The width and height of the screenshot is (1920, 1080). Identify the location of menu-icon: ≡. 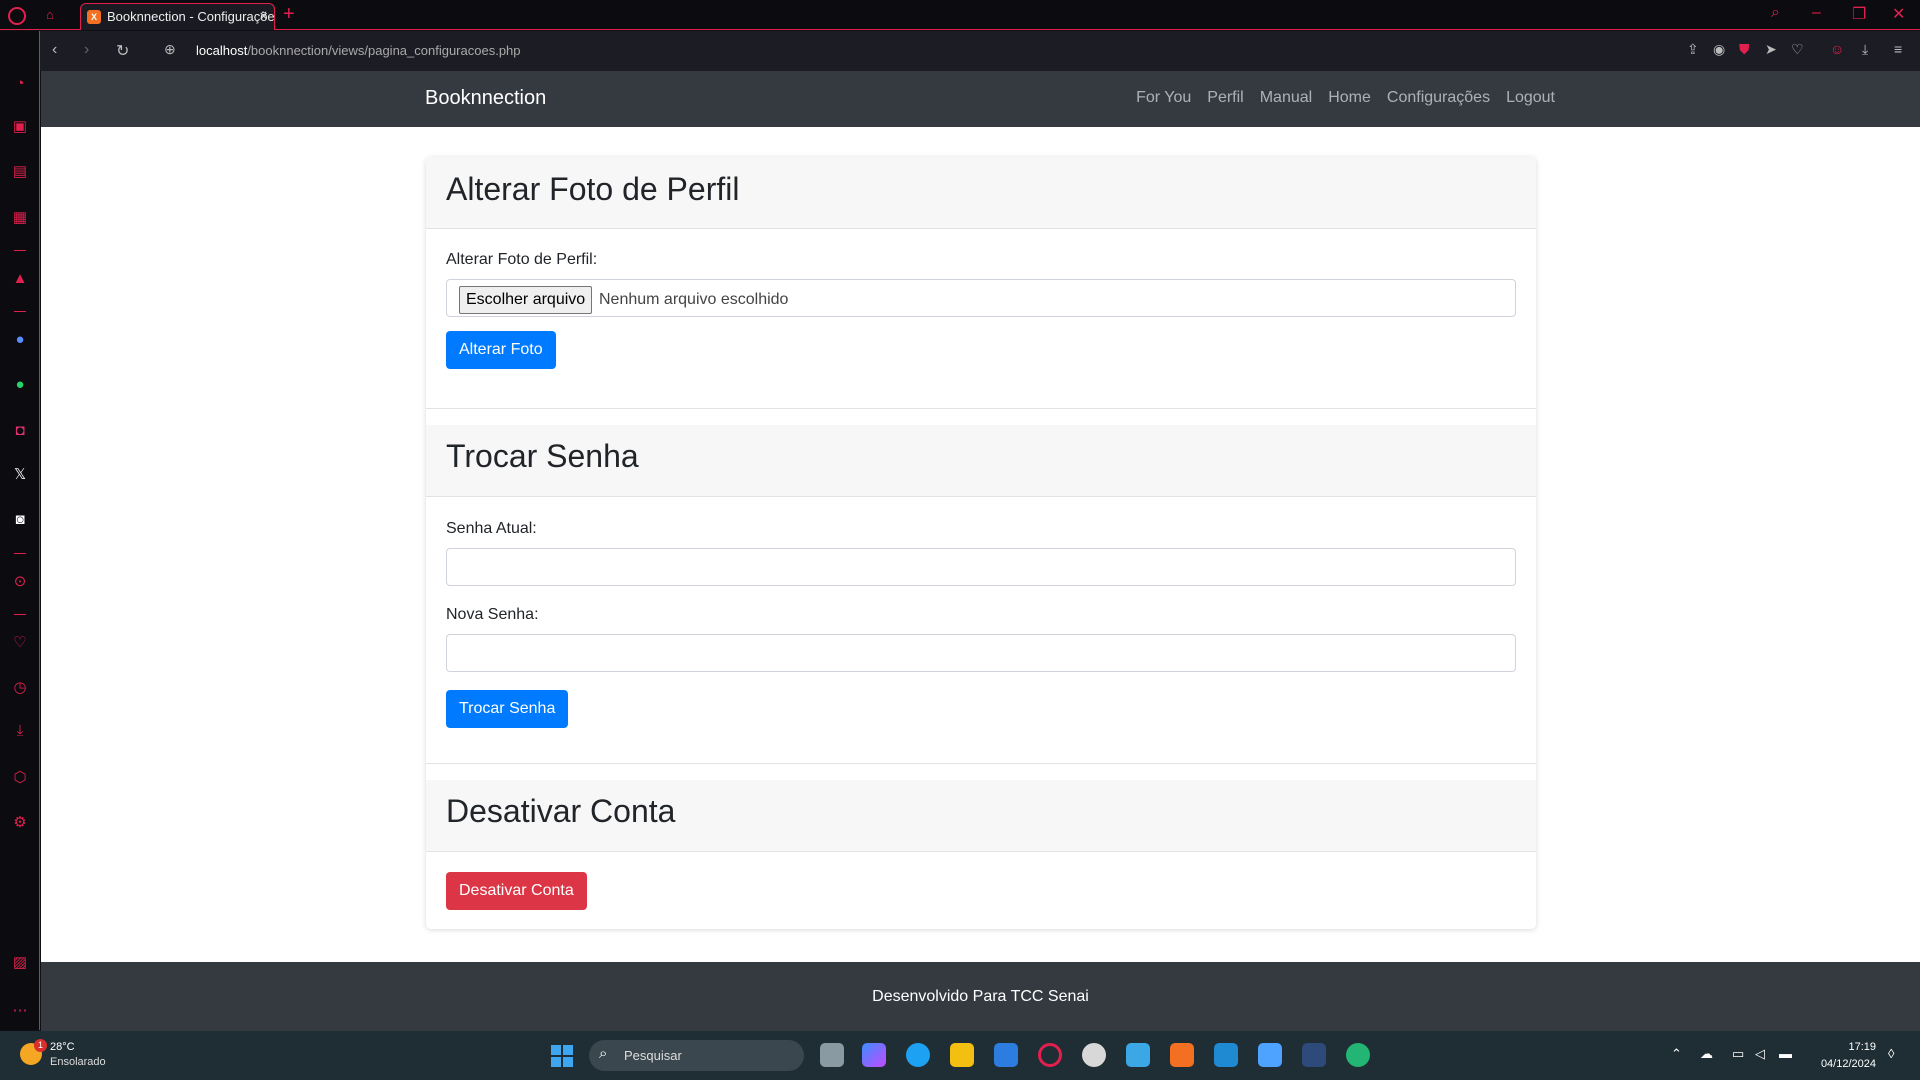
(1898, 49).